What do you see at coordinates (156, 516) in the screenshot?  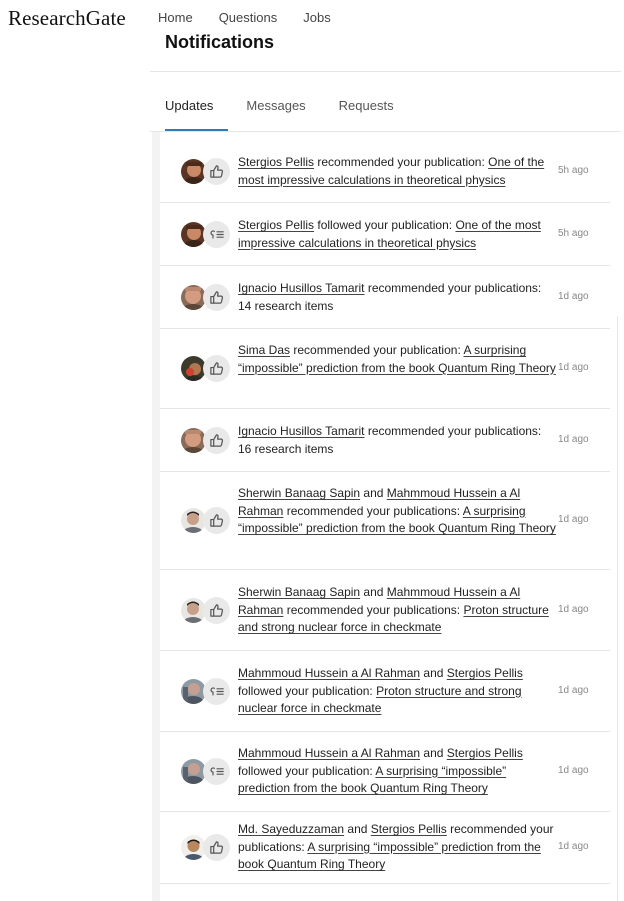 I see `list-left-gutter` at bounding box center [156, 516].